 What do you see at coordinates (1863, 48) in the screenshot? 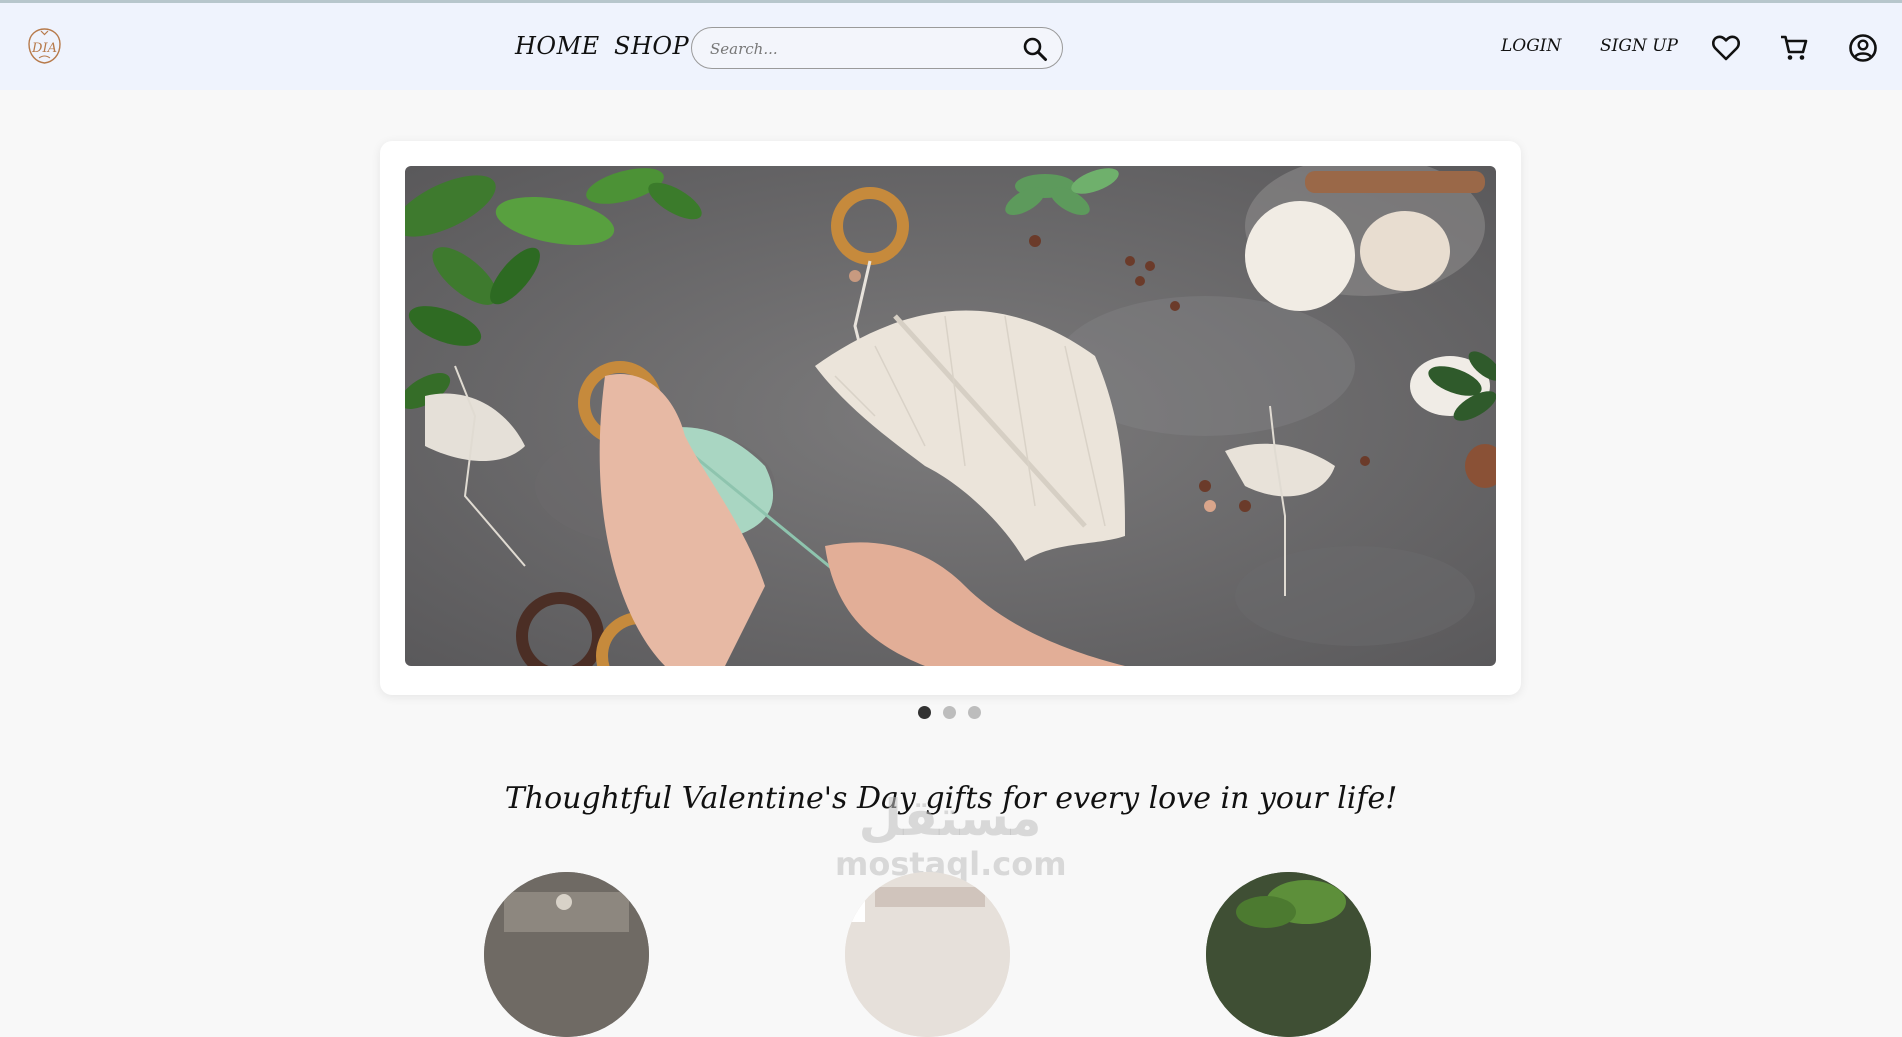
I see `account-icon` at bounding box center [1863, 48].